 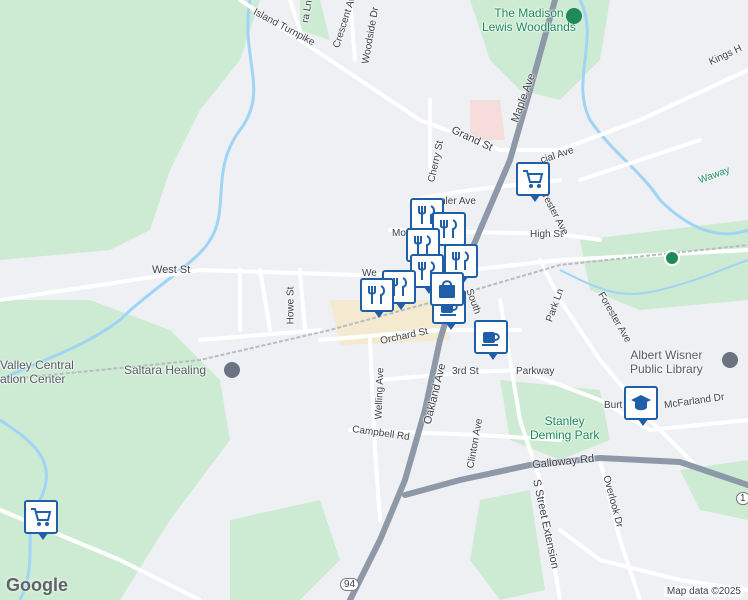 What do you see at coordinates (165, 370) in the screenshot?
I see `saltara-healing-label: Saltara Healing` at bounding box center [165, 370].